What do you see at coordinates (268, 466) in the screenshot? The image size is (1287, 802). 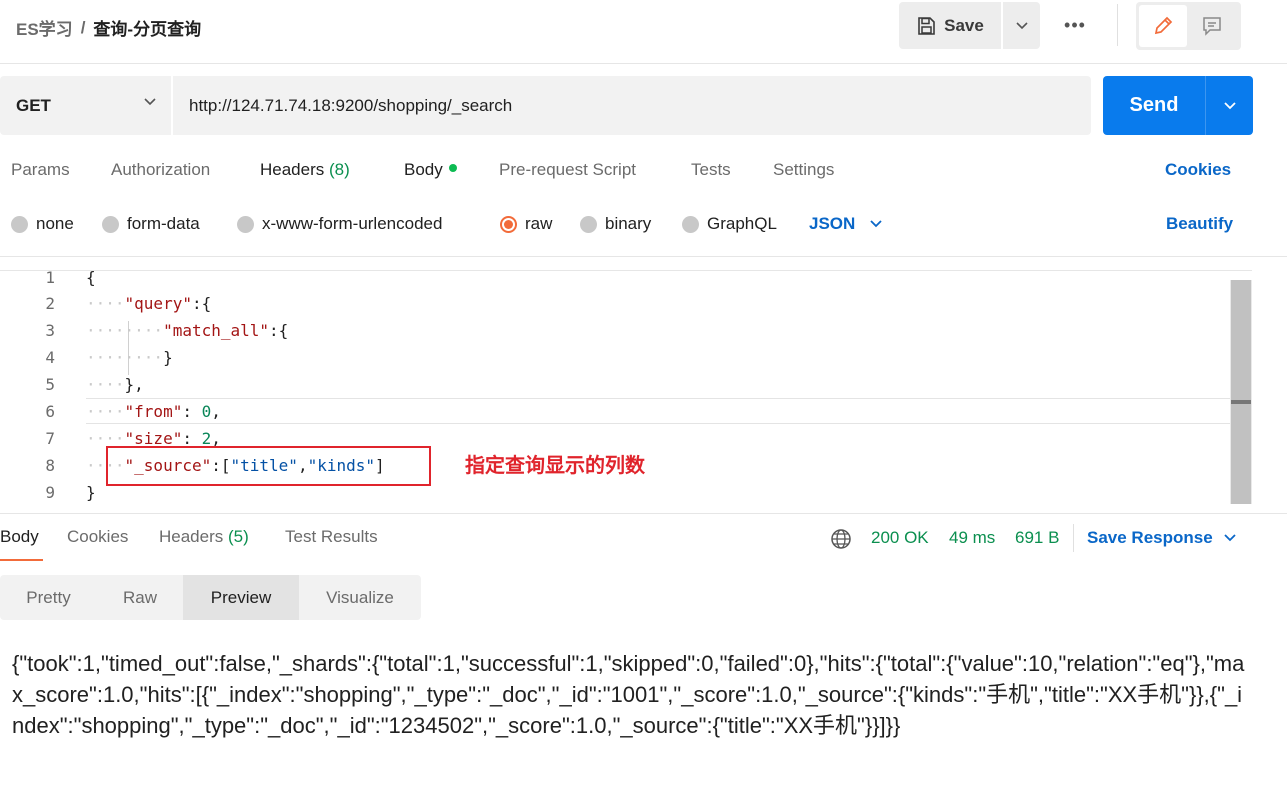 I see `annotation-highlight-box` at bounding box center [268, 466].